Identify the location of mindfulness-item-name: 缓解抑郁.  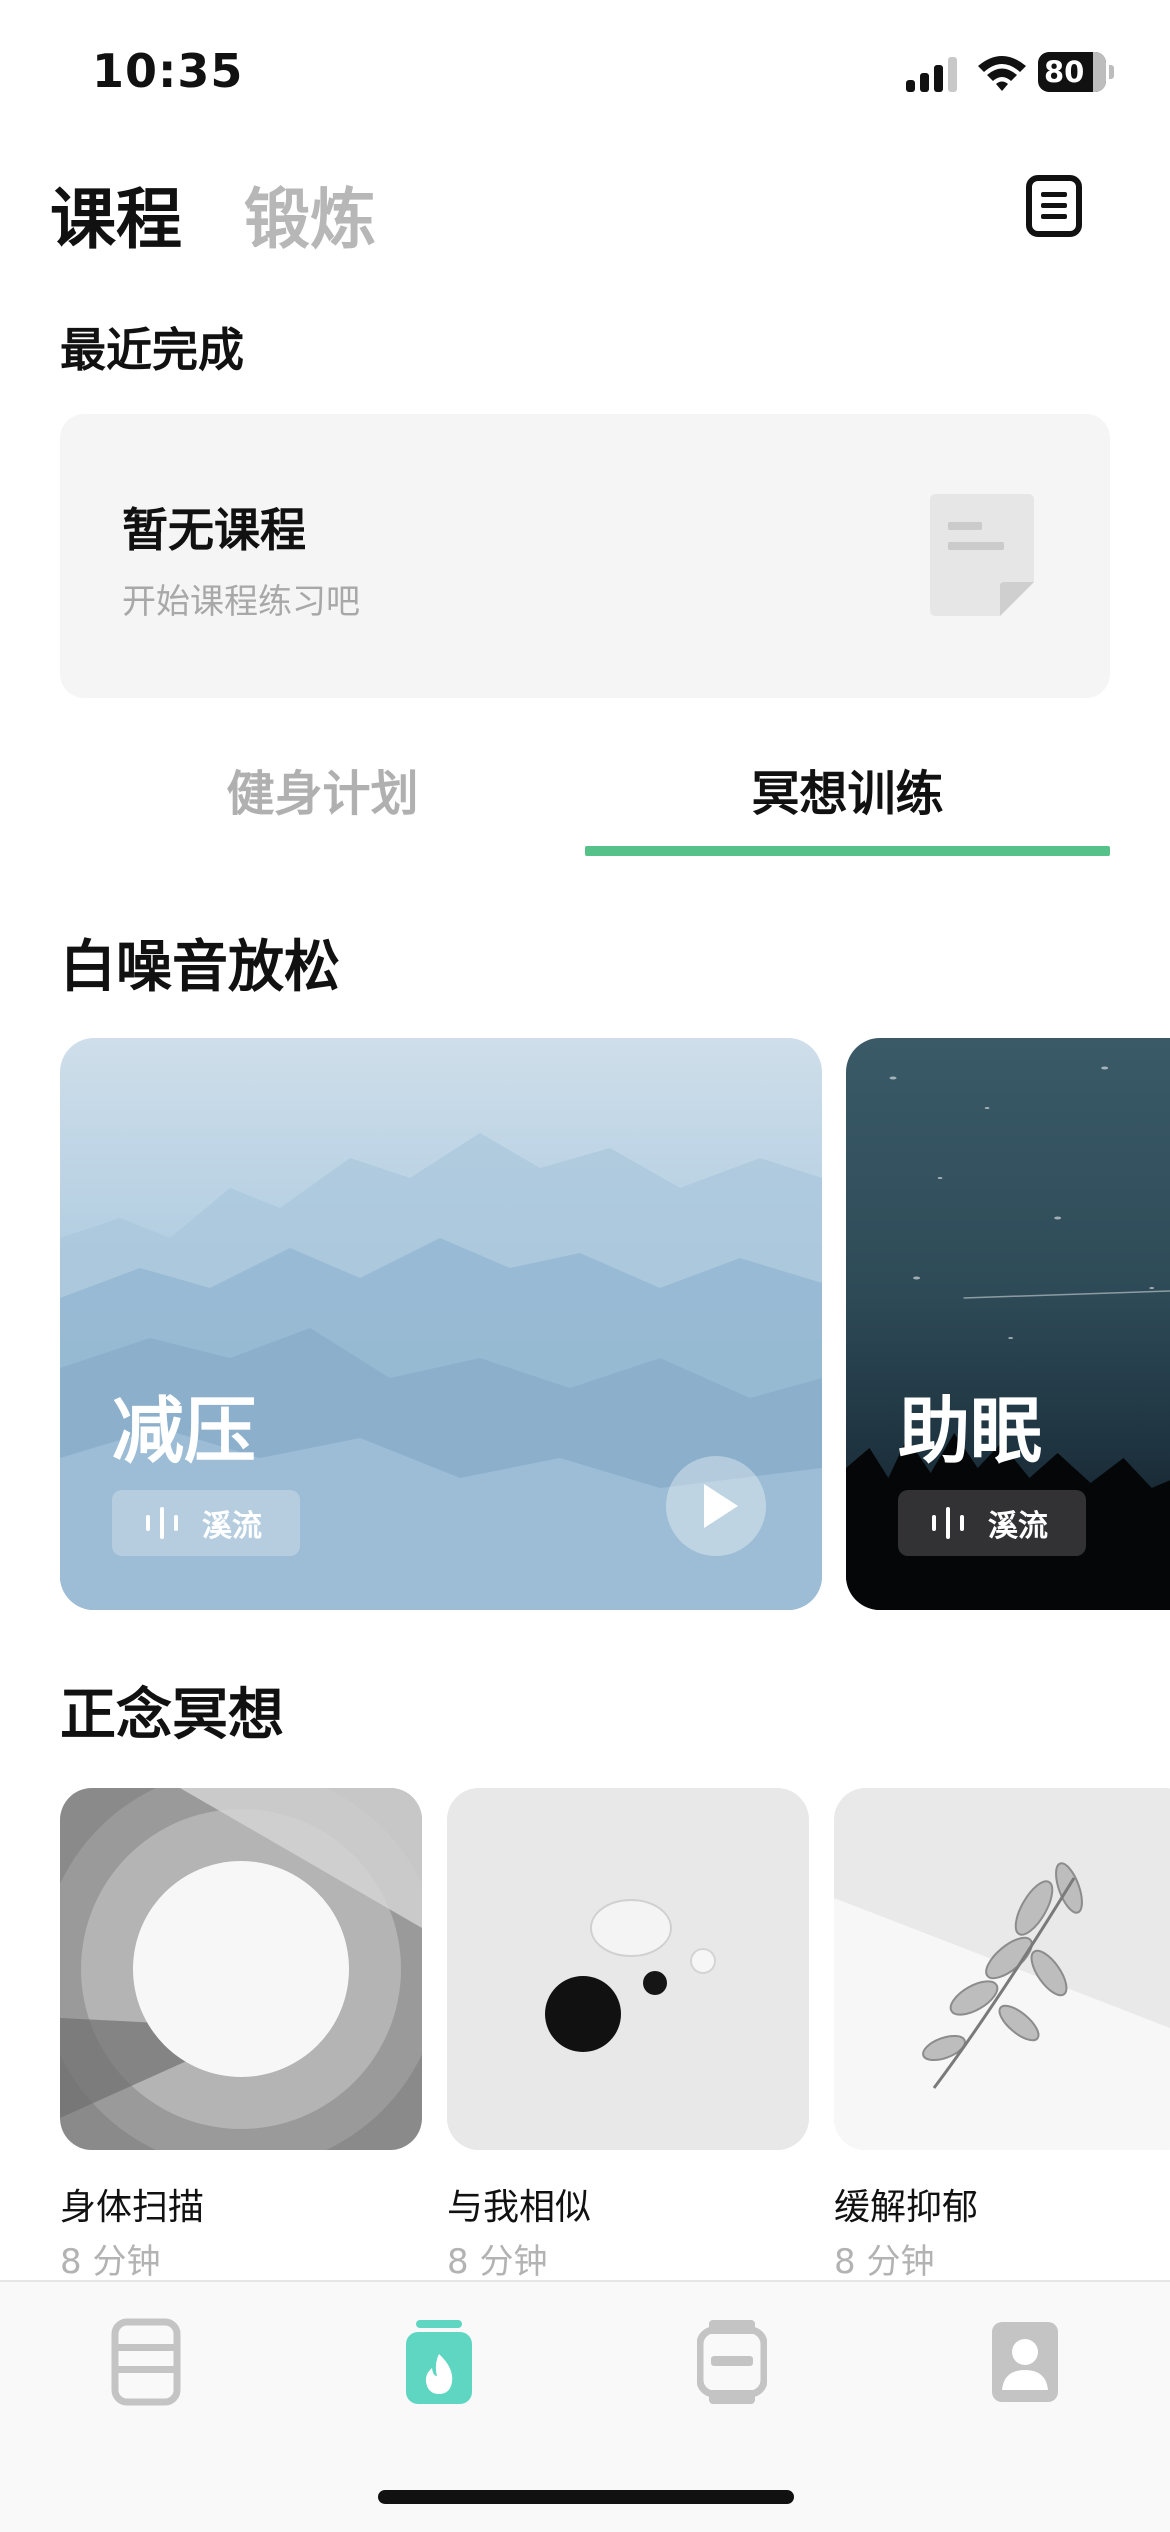
(906, 2207).